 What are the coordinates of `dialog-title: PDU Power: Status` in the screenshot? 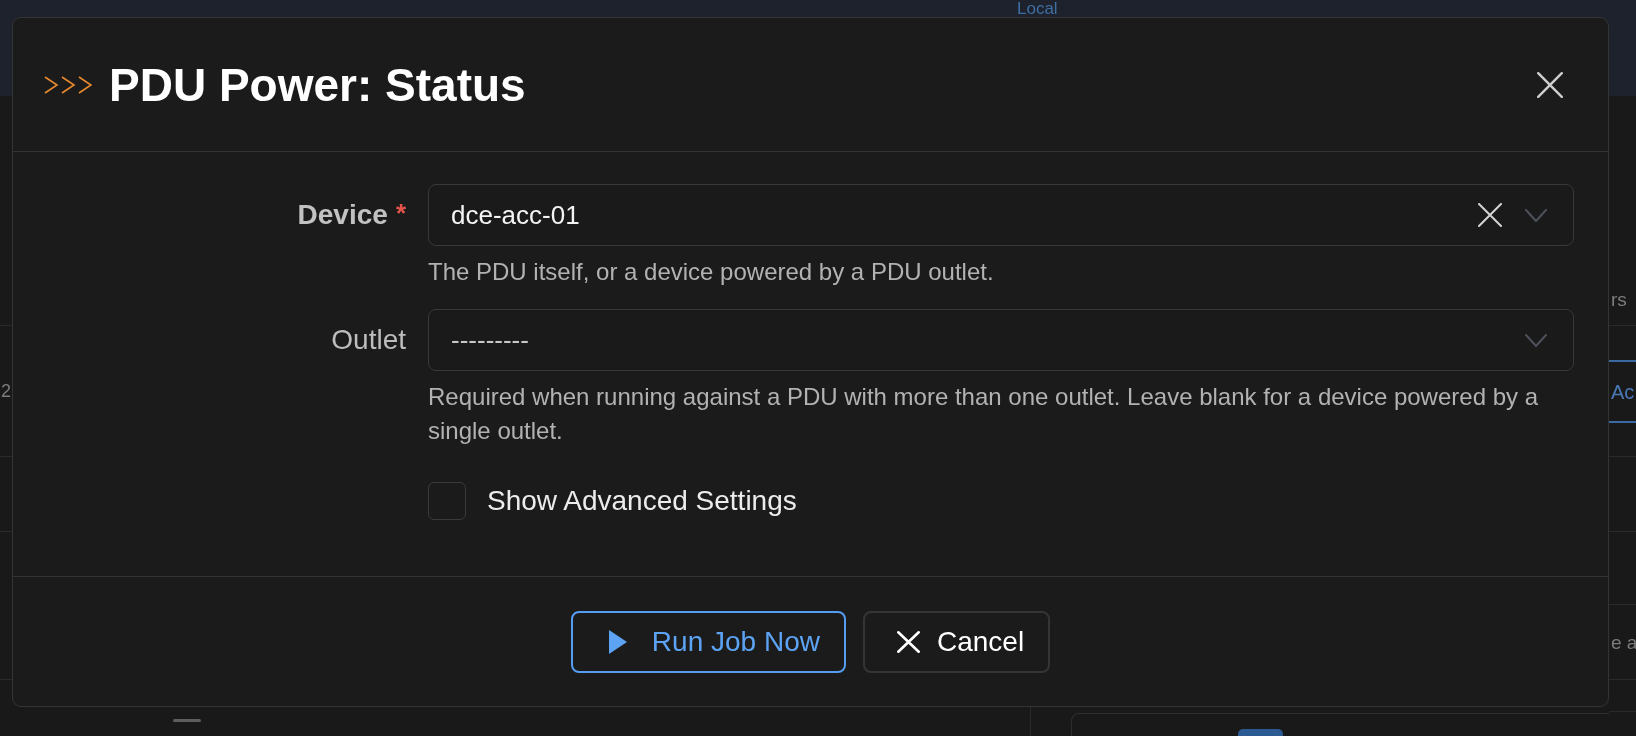 It's located at (317, 84).